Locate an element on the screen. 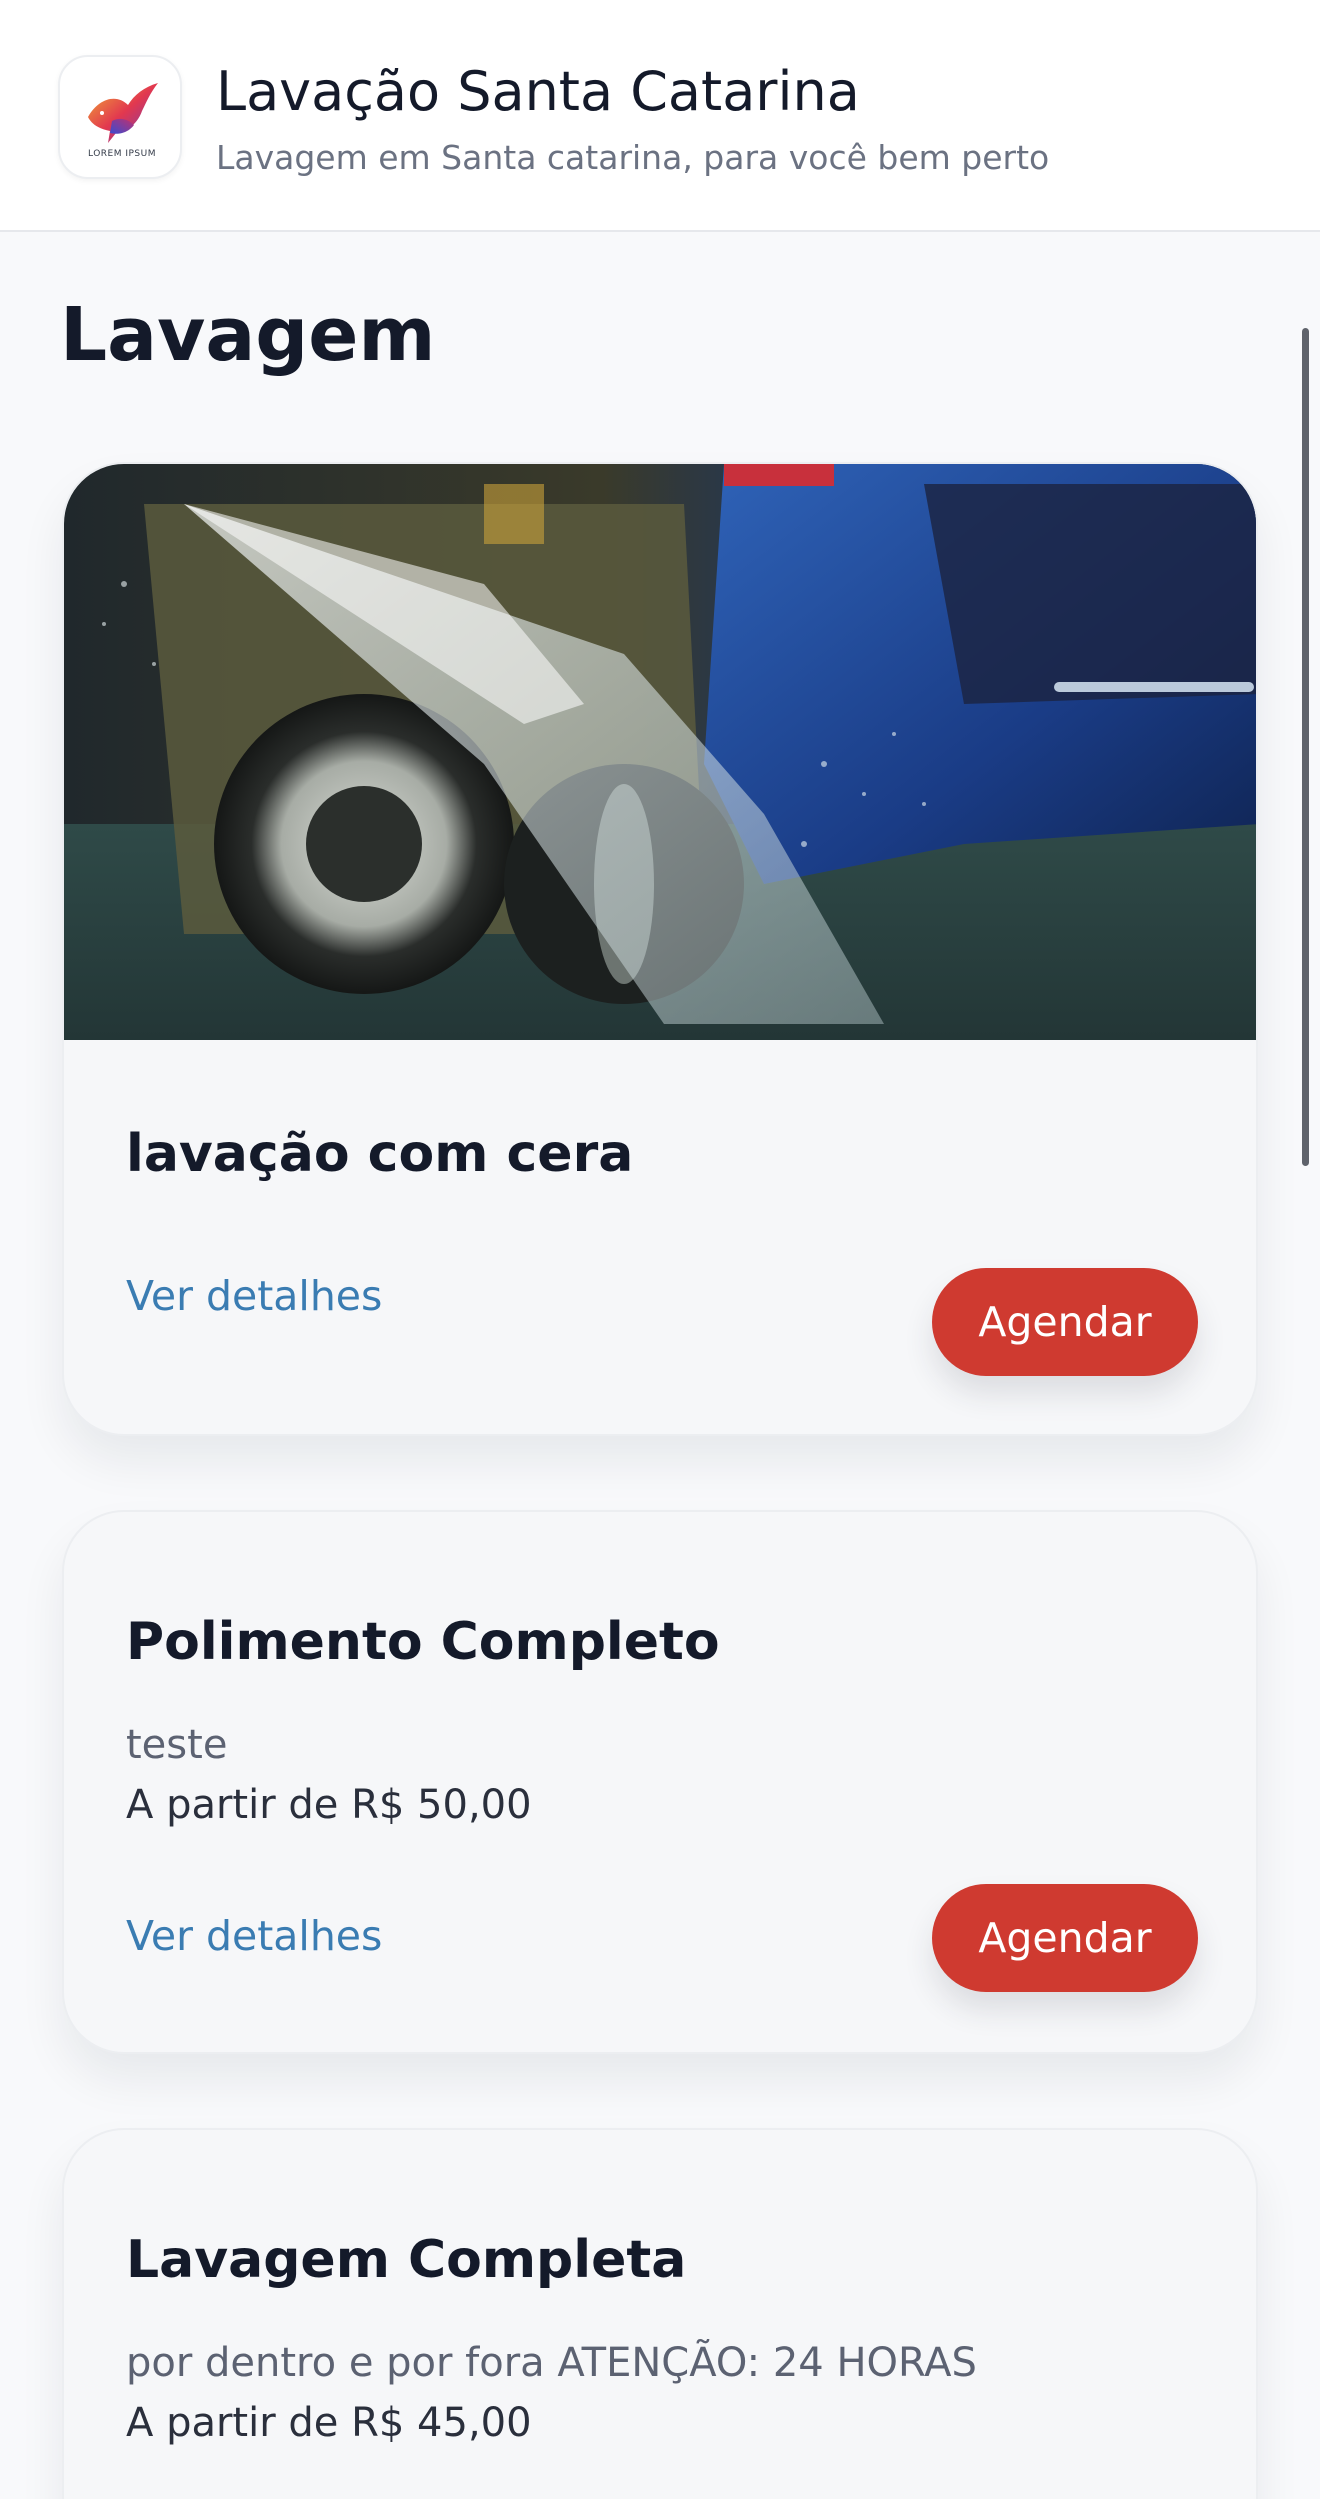  service-description: teste is located at coordinates (177, 1745).